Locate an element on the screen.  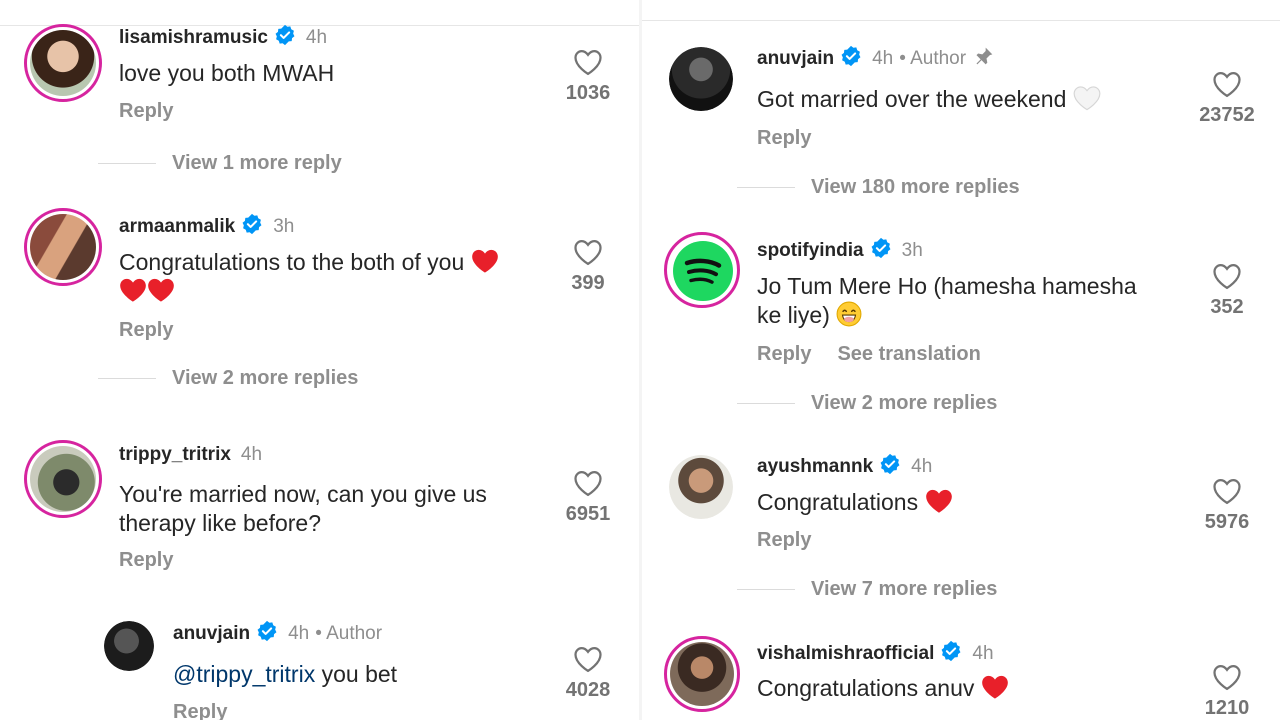
like-button: 1036 is located at coordinates (588, 76).